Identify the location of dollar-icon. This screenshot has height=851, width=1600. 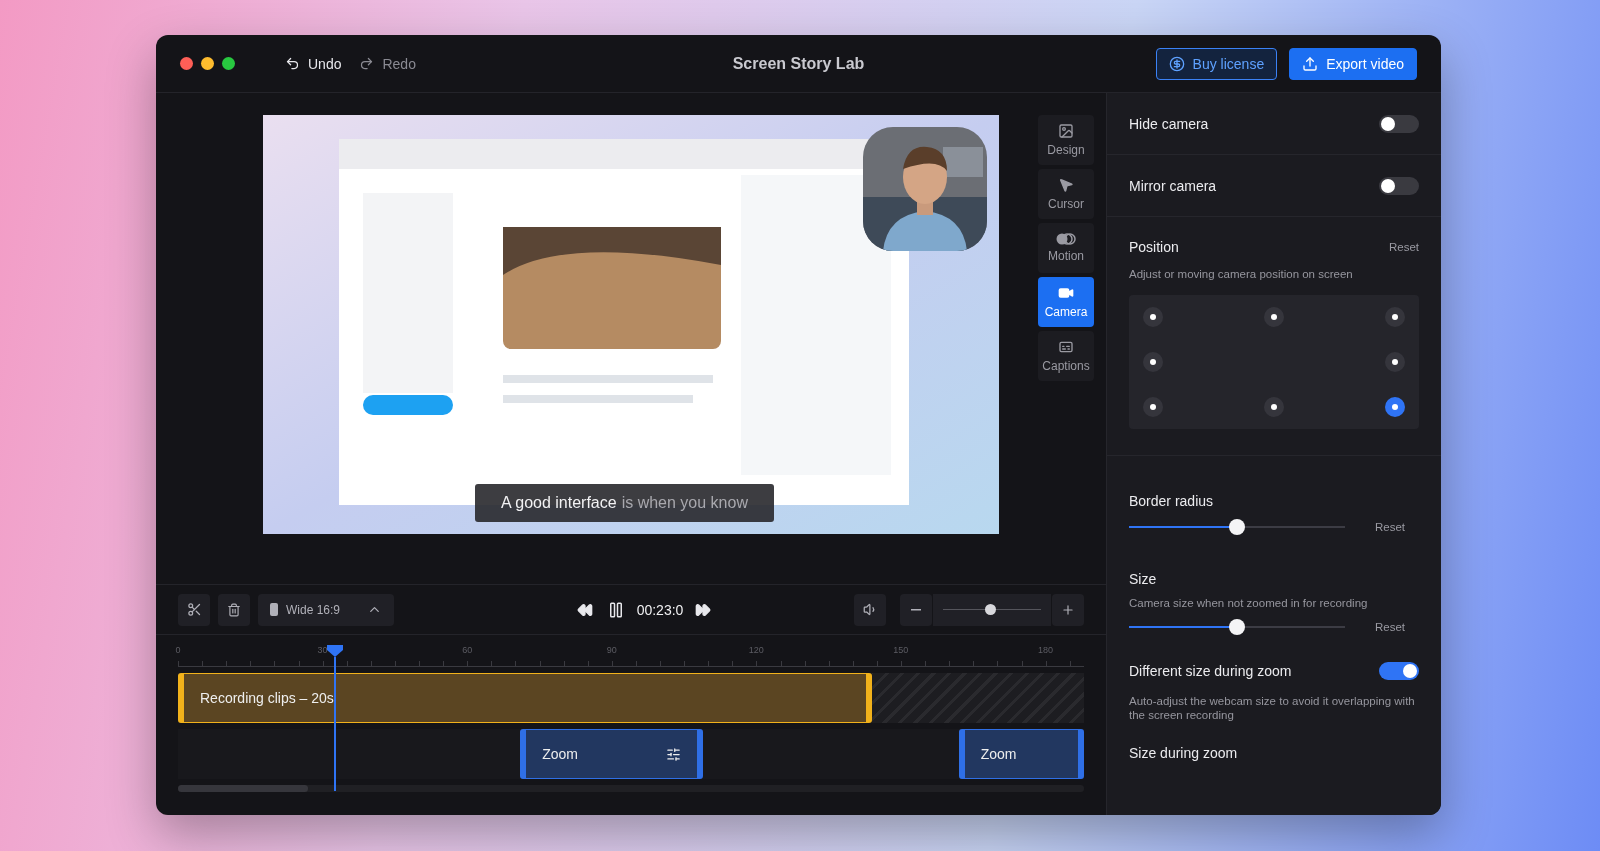
(1176, 63).